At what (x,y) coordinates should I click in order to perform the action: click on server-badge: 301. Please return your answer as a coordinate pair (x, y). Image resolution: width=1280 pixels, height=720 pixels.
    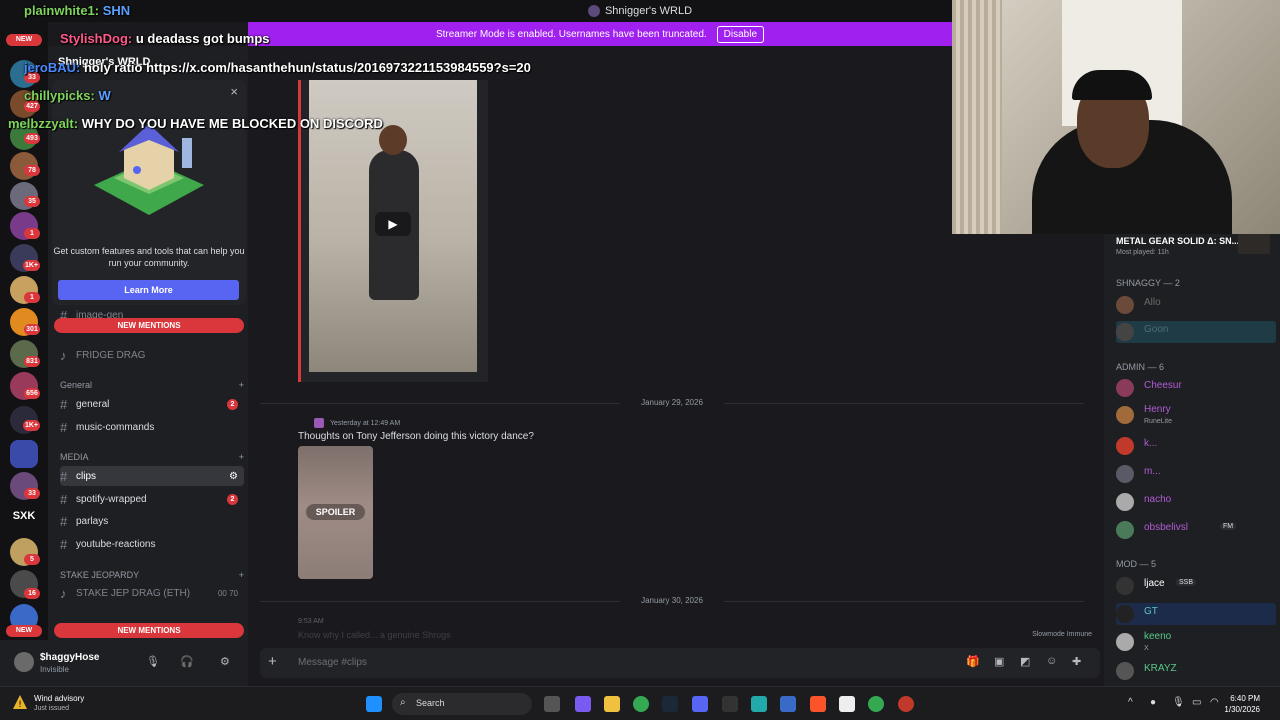
    Looking at the image, I should click on (32, 329).